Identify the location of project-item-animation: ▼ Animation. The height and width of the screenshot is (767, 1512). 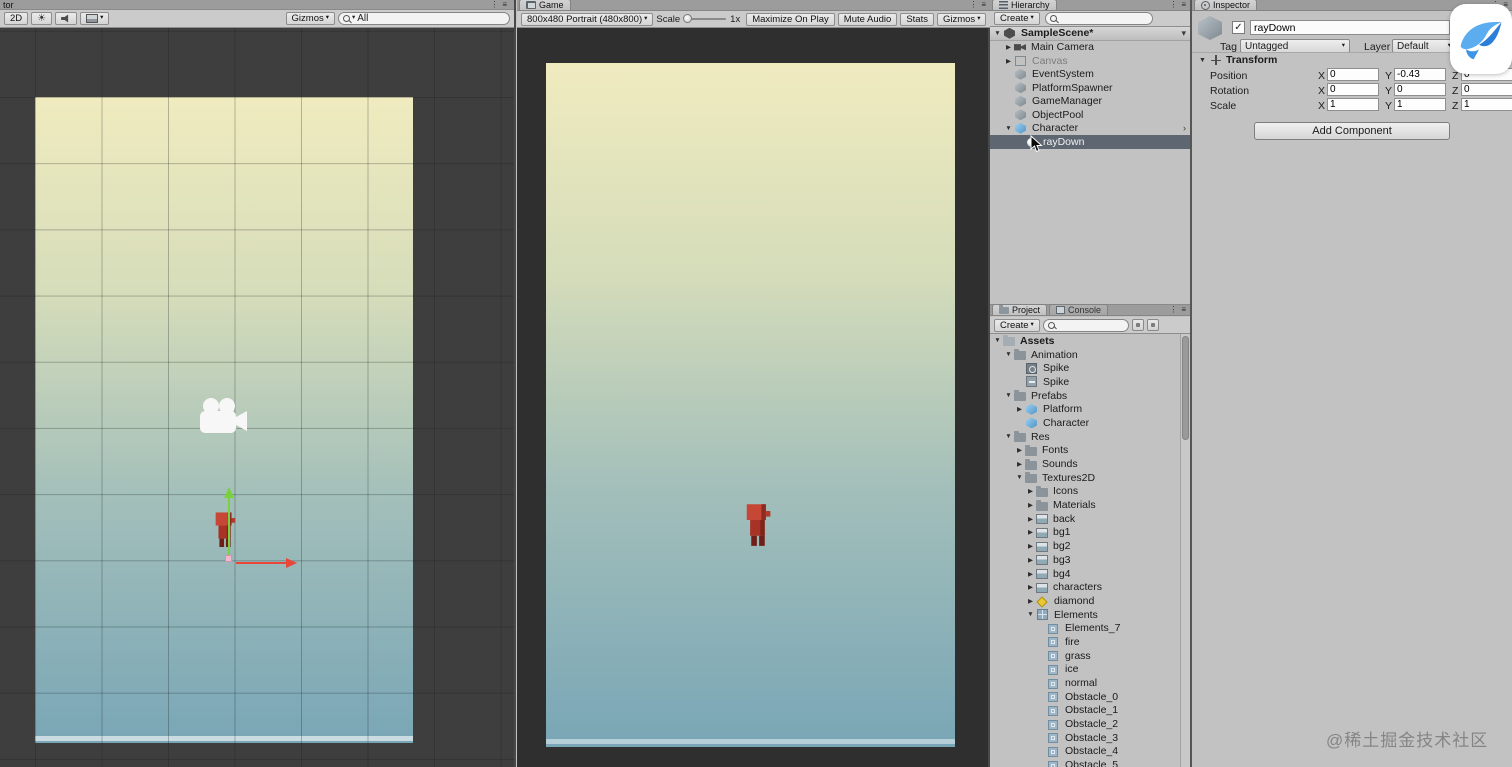
(1085, 355).